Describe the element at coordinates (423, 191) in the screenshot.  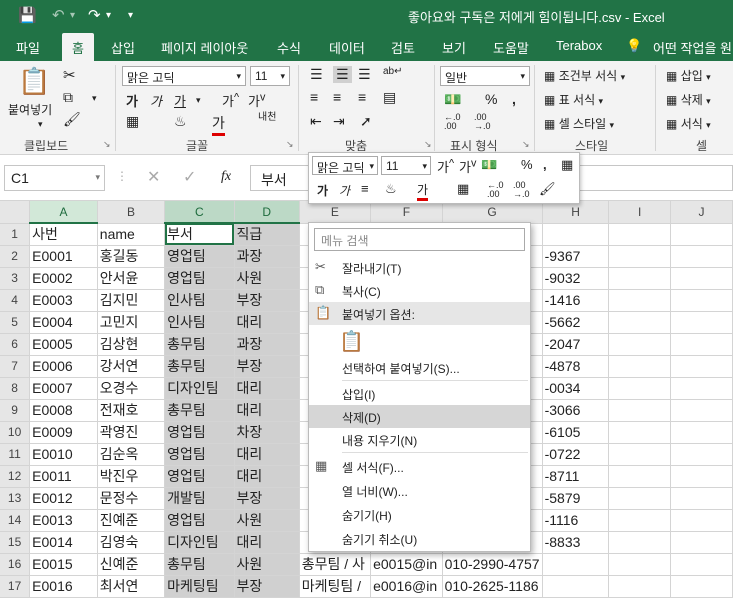
I see `mini-font-color-icon: 가` at that location.